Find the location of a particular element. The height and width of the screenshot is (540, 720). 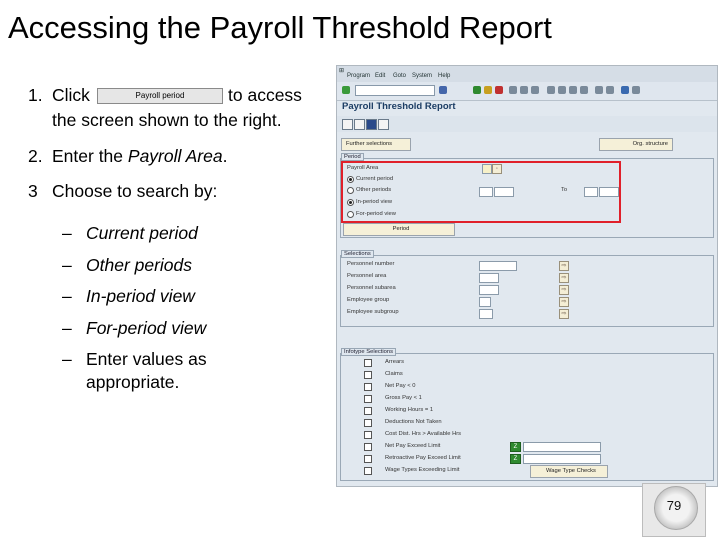

deductions-label: Deductions Not Taken is located at coordinates (413, 422).